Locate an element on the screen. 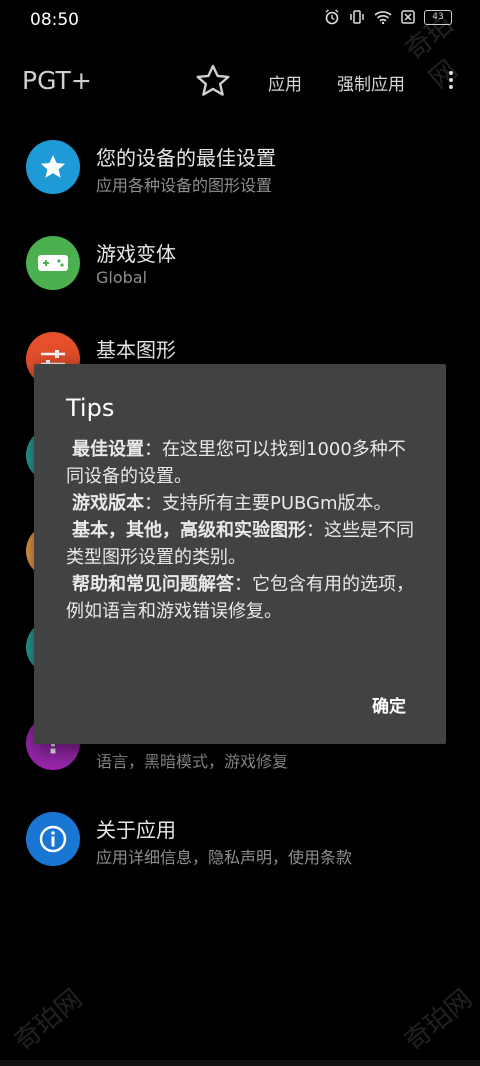  menu-item-about: 关于应用 应用详细信息，隐私声明，使用条款 is located at coordinates (240, 840).